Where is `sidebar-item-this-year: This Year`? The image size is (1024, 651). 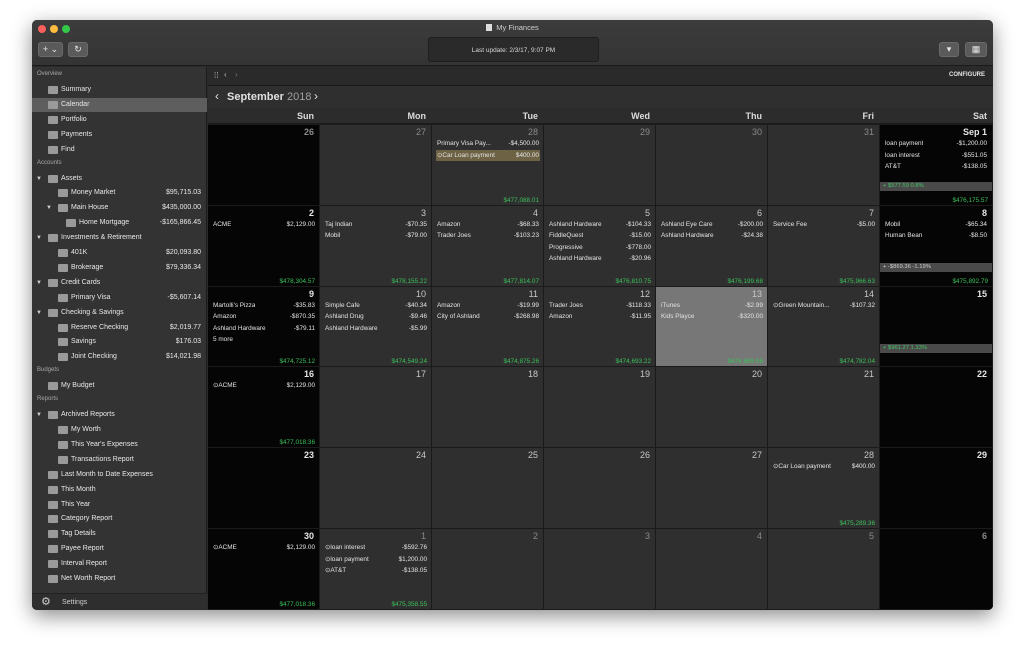
sidebar-item-this-year: This Year is located at coordinates (119, 505).